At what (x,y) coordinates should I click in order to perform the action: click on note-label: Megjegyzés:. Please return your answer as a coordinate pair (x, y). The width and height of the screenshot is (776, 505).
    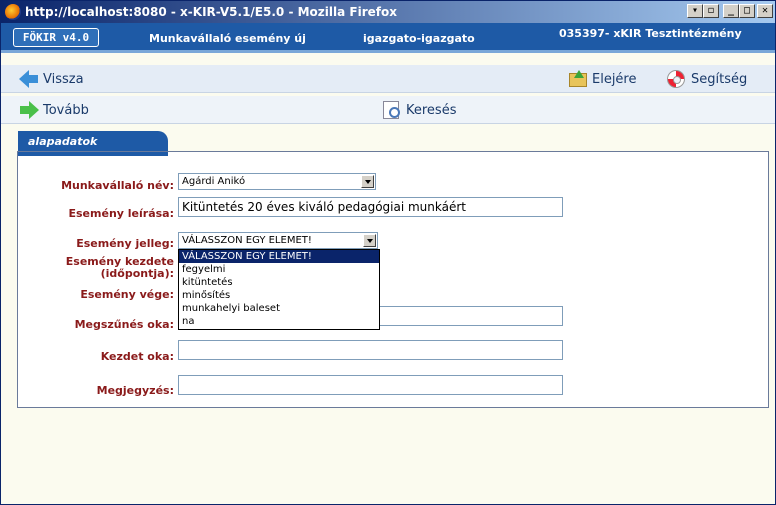
    Looking at the image, I should click on (135, 390).